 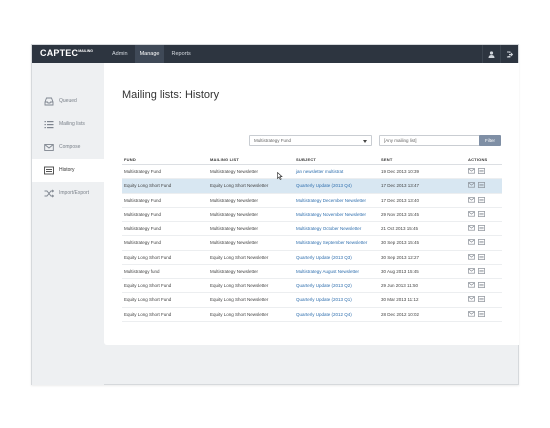 What do you see at coordinates (331, 214) in the screenshot?
I see `subject-link: Multistrategy November Newsletter` at bounding box center [331, 214].